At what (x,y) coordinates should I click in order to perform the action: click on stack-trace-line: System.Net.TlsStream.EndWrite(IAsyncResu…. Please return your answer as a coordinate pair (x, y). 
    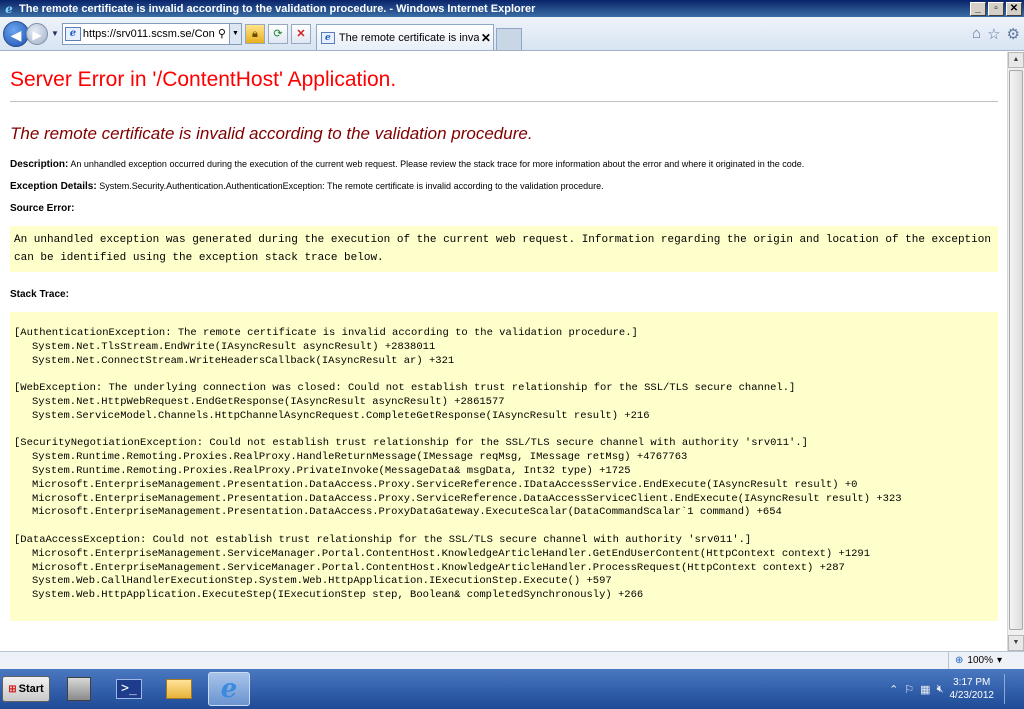
    Looking at the image, I should click on (234, 346).